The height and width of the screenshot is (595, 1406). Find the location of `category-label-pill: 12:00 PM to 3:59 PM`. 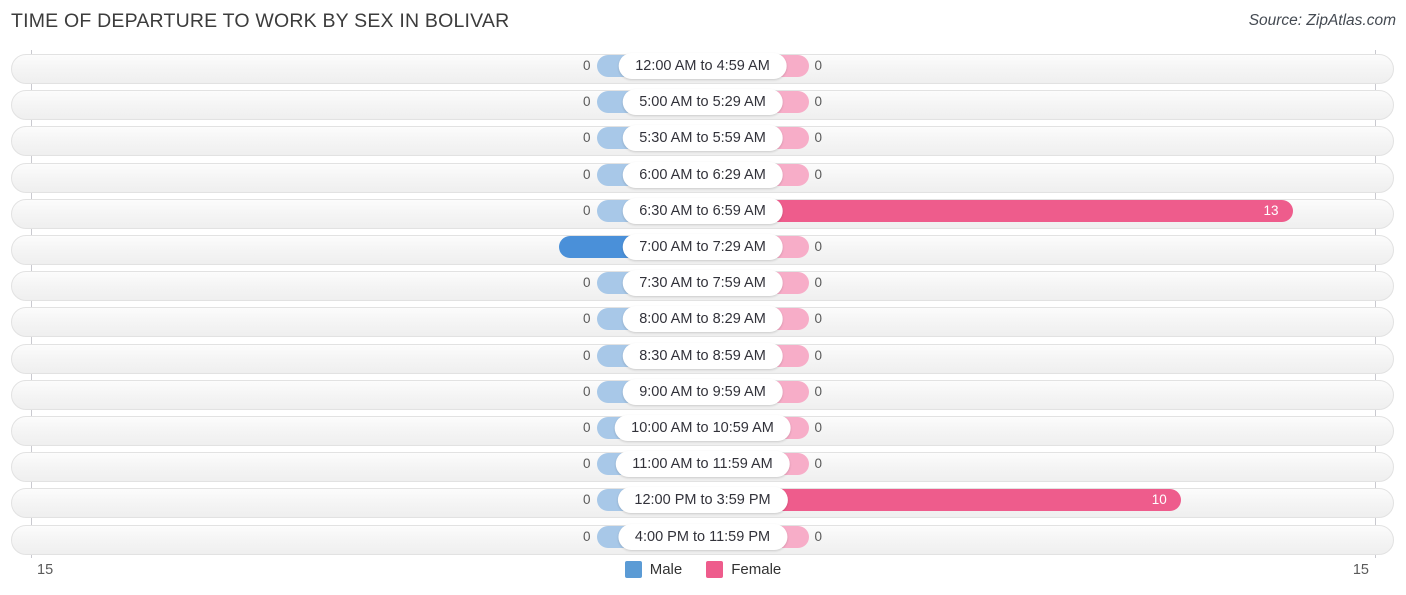

category-label-pill: 12:00 PM to 3:59 PM is located at coordinates (702, 500).